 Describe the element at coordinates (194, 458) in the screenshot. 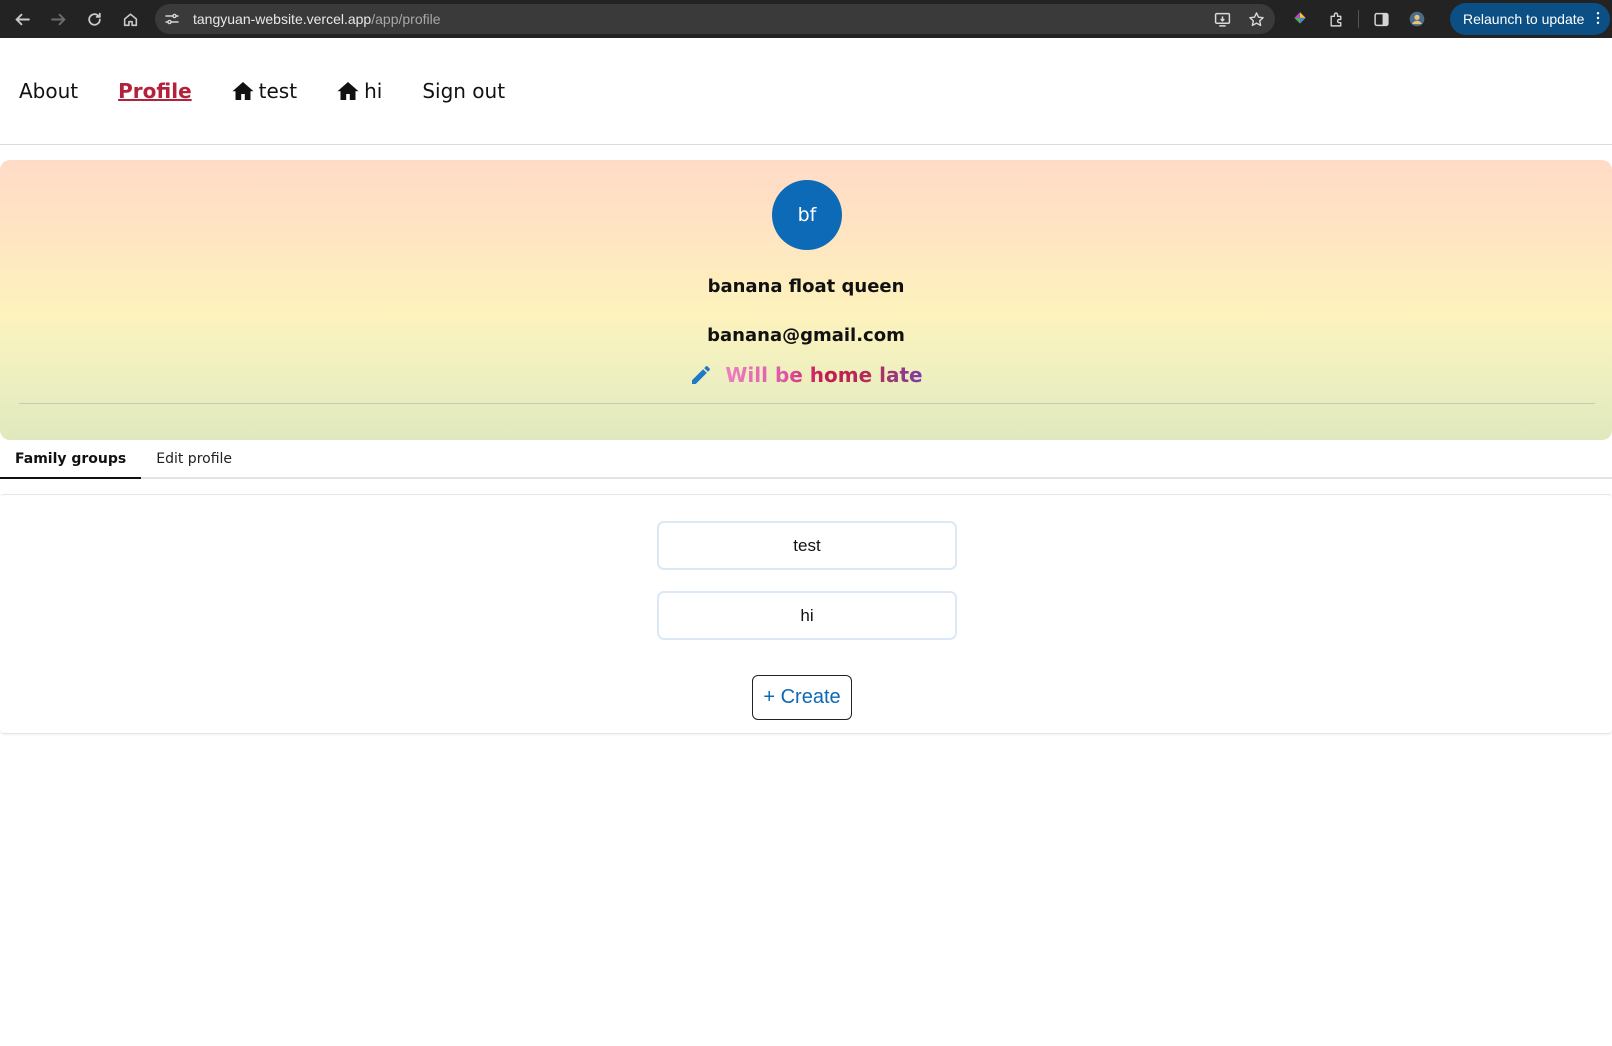

I see `tab-edit-profile: Edit profile` at that location.